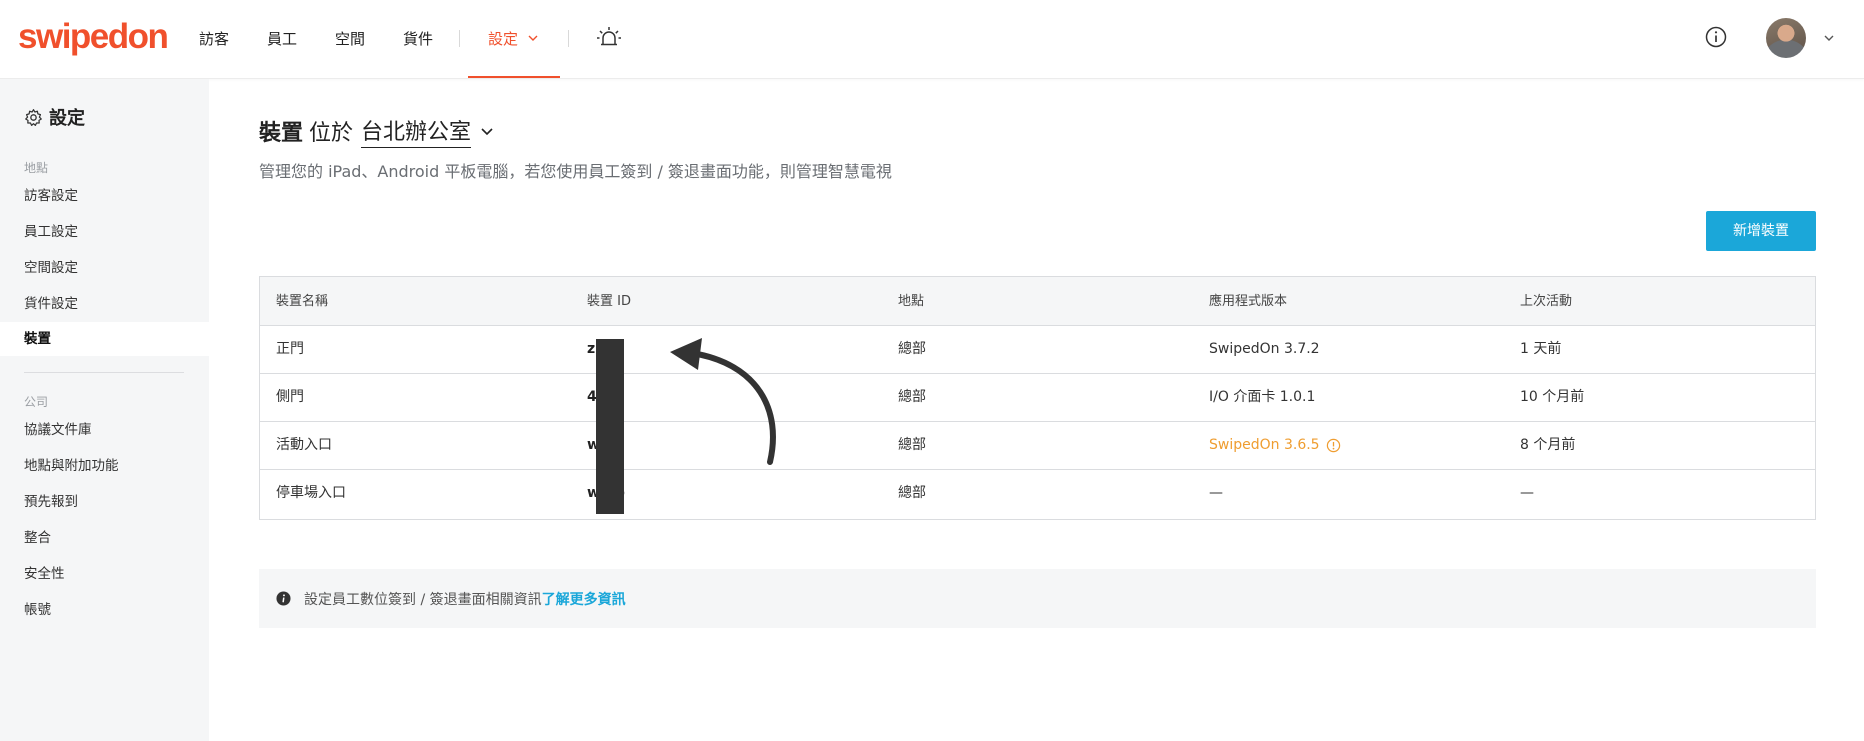 Image resolution: width=1864 pixels, height=741 pixels. I want to click on device-name: 正門, so click(290, 349).